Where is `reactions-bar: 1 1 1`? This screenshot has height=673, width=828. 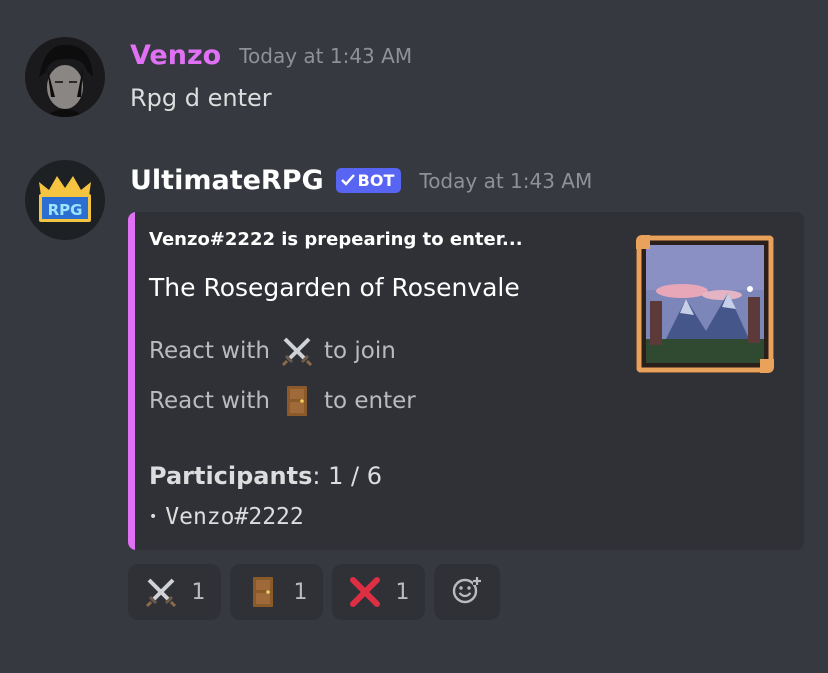
reactions-bar: 1 1 1 is located at coordinates (314, 592).